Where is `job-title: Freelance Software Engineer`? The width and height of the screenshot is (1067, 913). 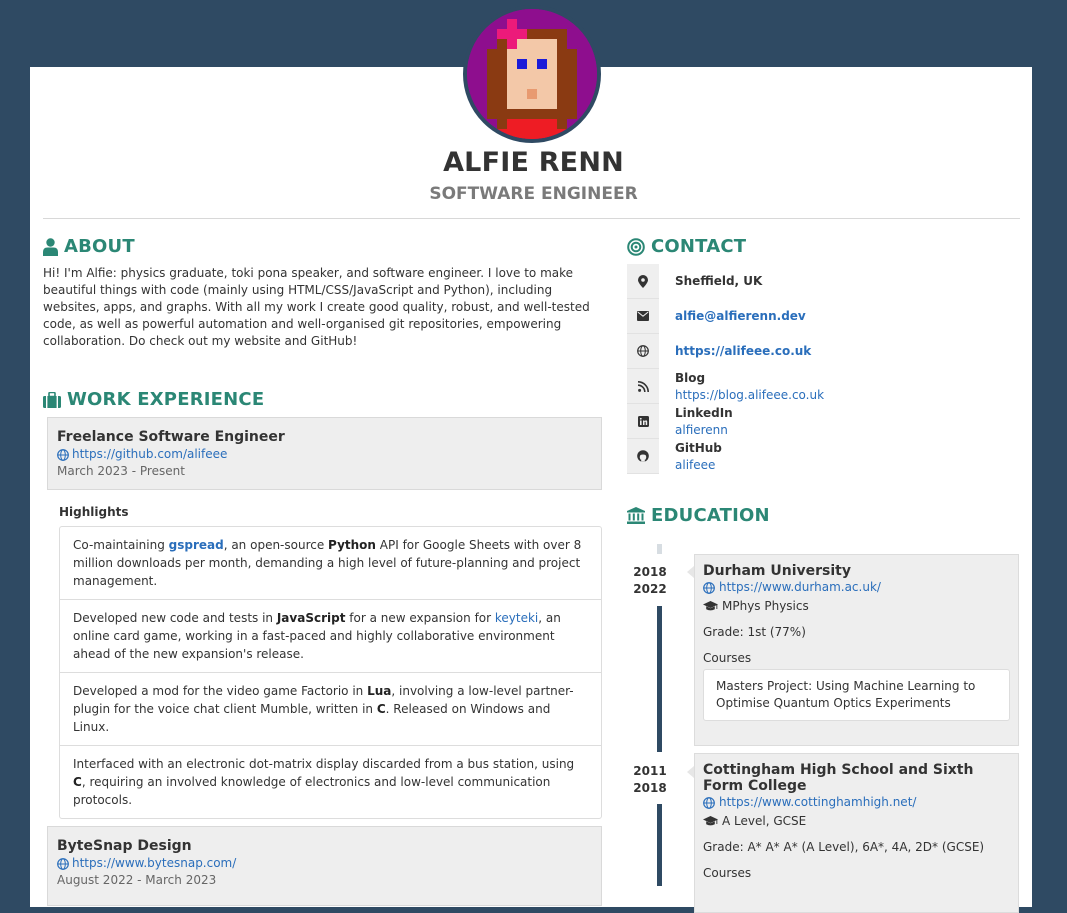
job-title: Freelance Software Engineer is located at coordinates (171, 437).